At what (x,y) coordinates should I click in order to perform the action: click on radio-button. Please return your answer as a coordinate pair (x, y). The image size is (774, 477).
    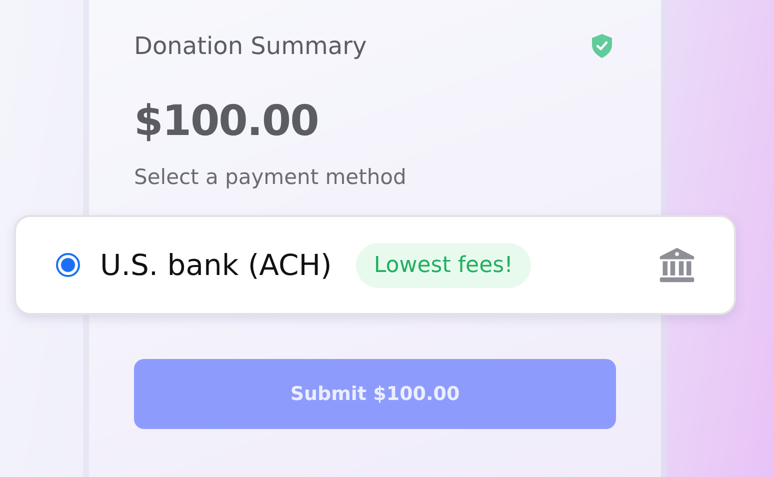
    Looking at the image, I should click on (68, 265).